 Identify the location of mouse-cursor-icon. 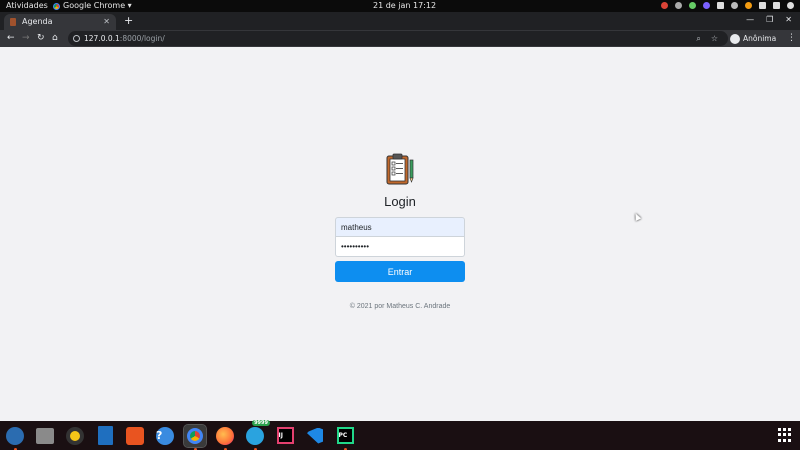
(637, 216).